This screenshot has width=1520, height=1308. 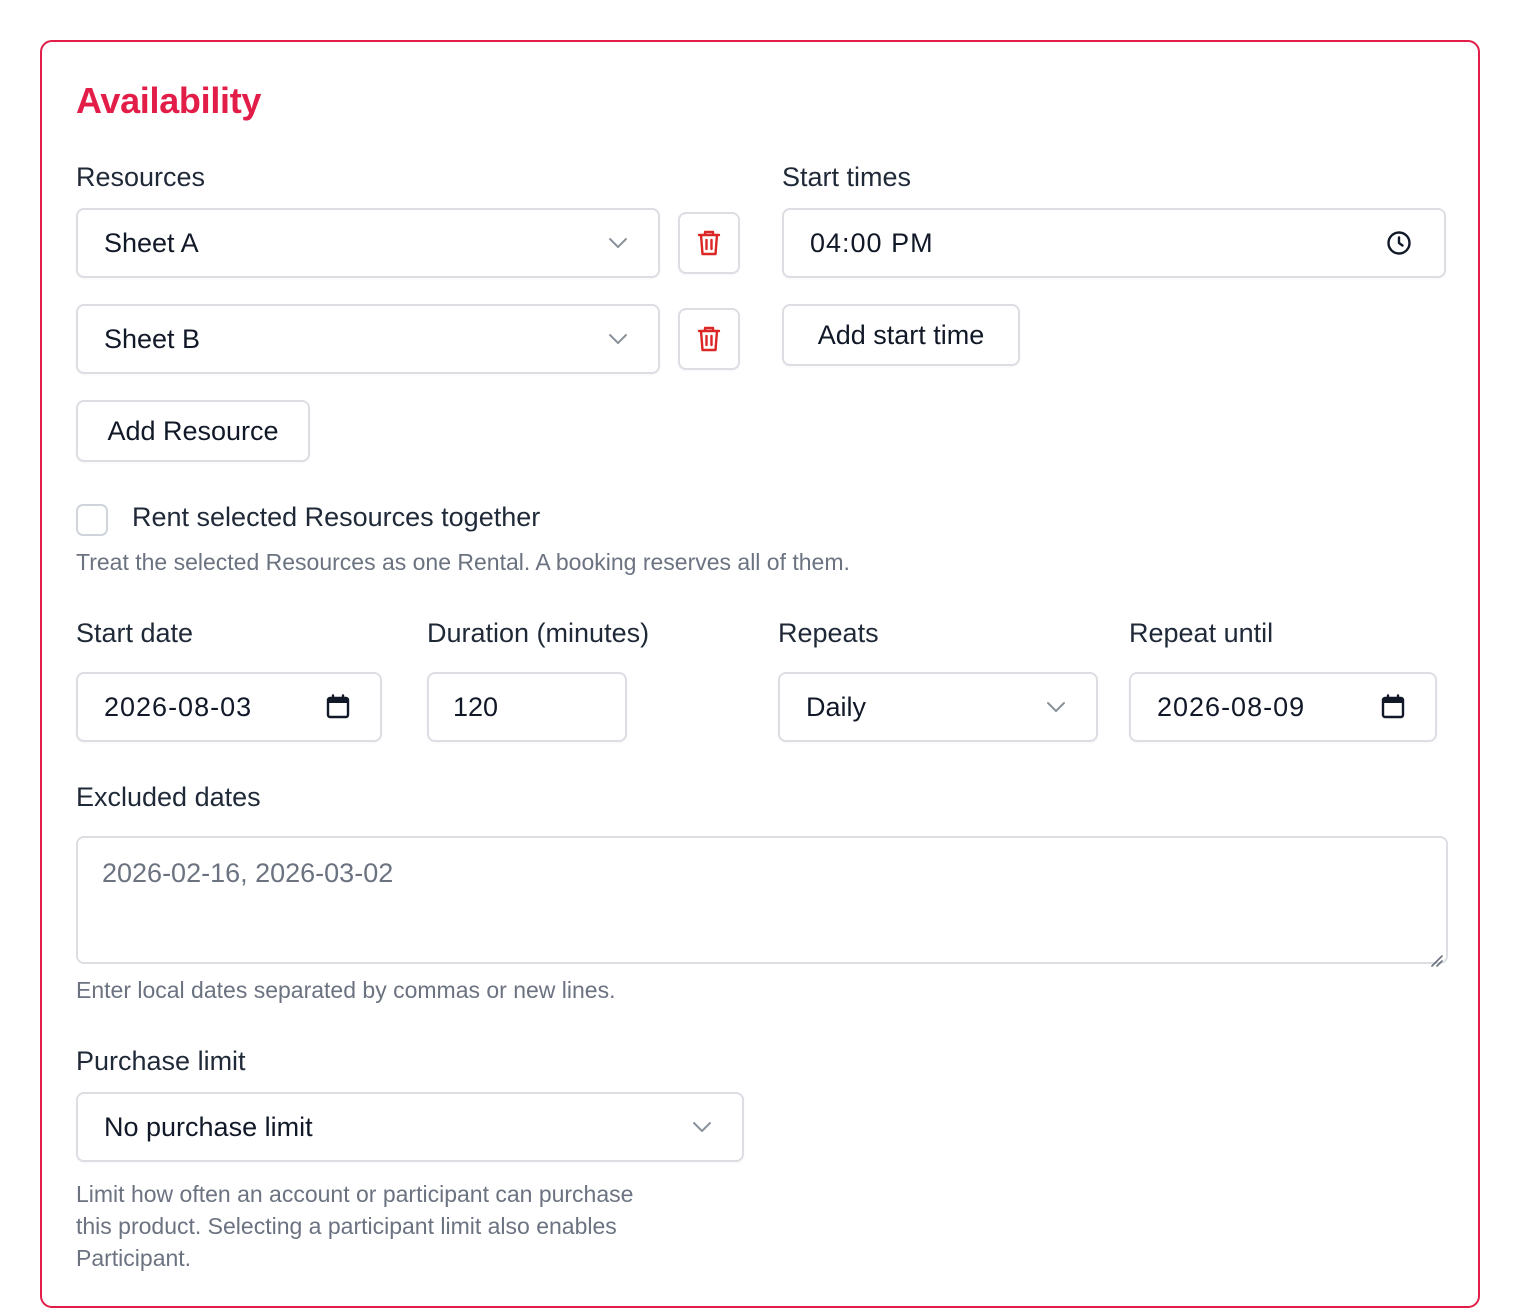 I want to click on duration-label: Duration (minutes), so click(x=538, y=633).